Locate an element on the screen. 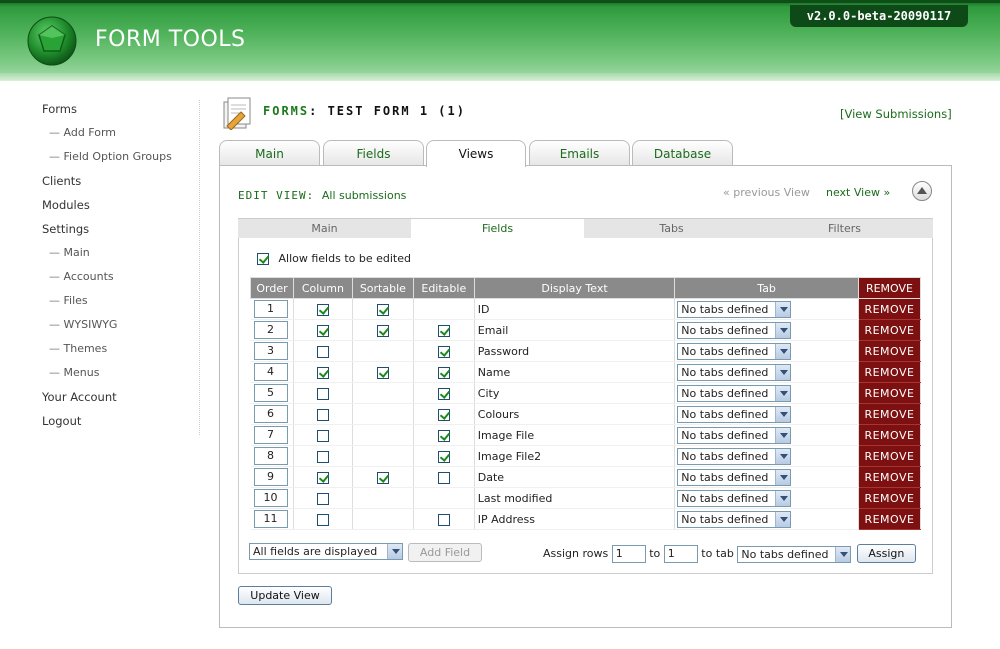 The width and height of the screenshot is (1000, 649). sidebar-item-themes: Themes is located at coordinates (120, 352).